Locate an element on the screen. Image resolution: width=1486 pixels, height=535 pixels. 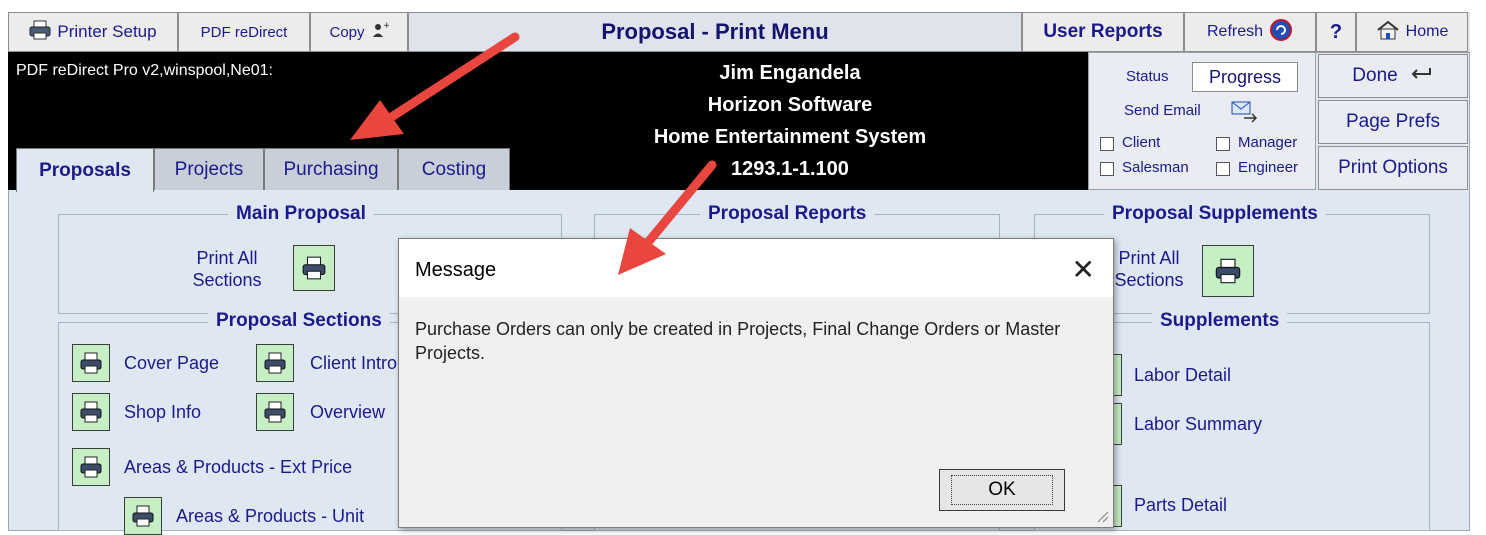
annotation-arrows is located at coordinates (533, 153).